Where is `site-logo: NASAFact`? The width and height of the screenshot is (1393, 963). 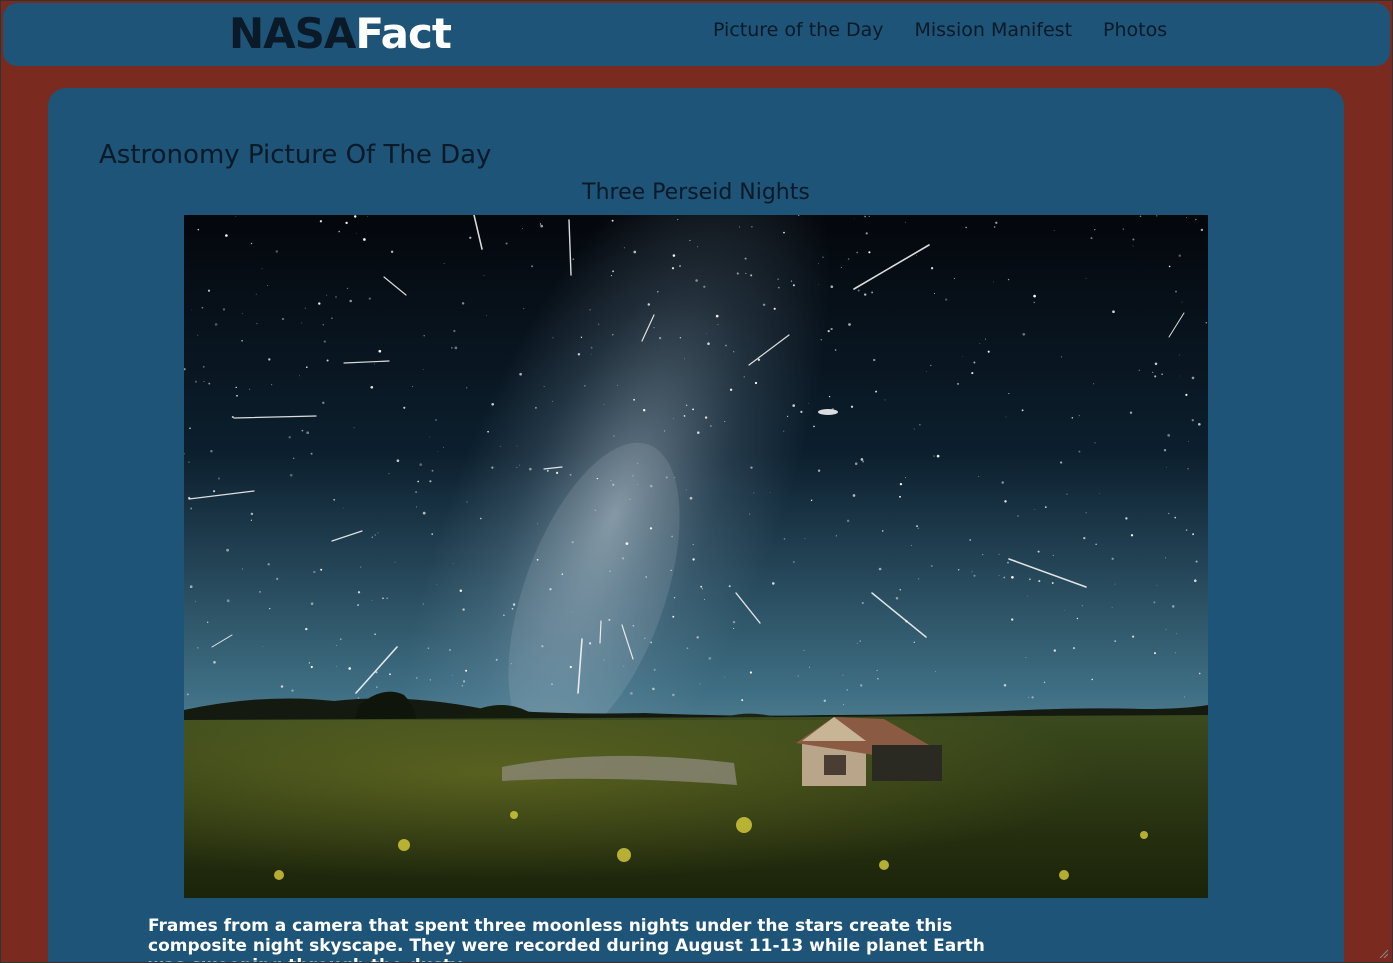
site-logo: NASAFact is located at coordinates (340, 34).